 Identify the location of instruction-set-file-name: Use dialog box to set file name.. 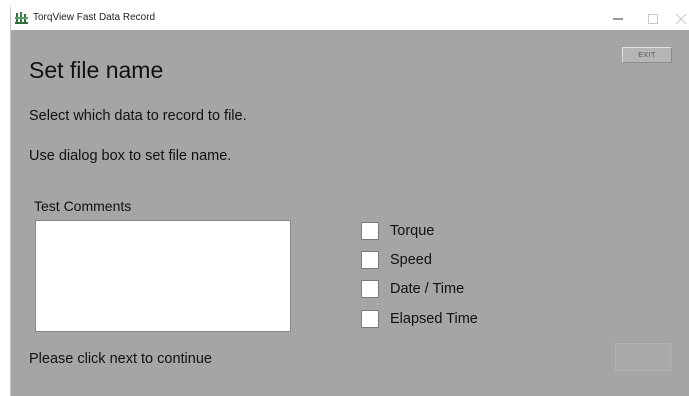
(130, 156).